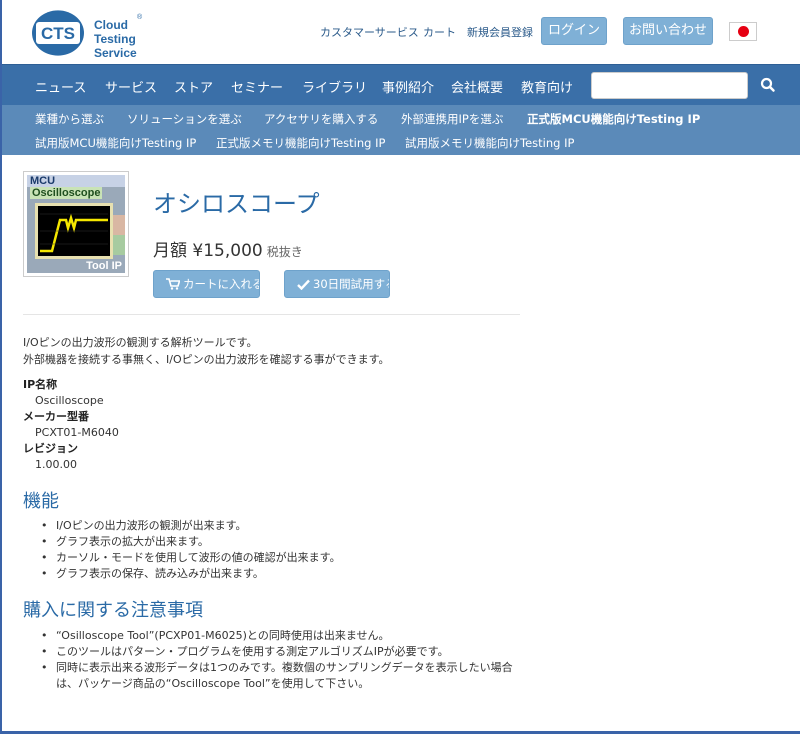 The height and width of the screenshot is (734, 800). I want to click on flag-circle, so click(743, 31).